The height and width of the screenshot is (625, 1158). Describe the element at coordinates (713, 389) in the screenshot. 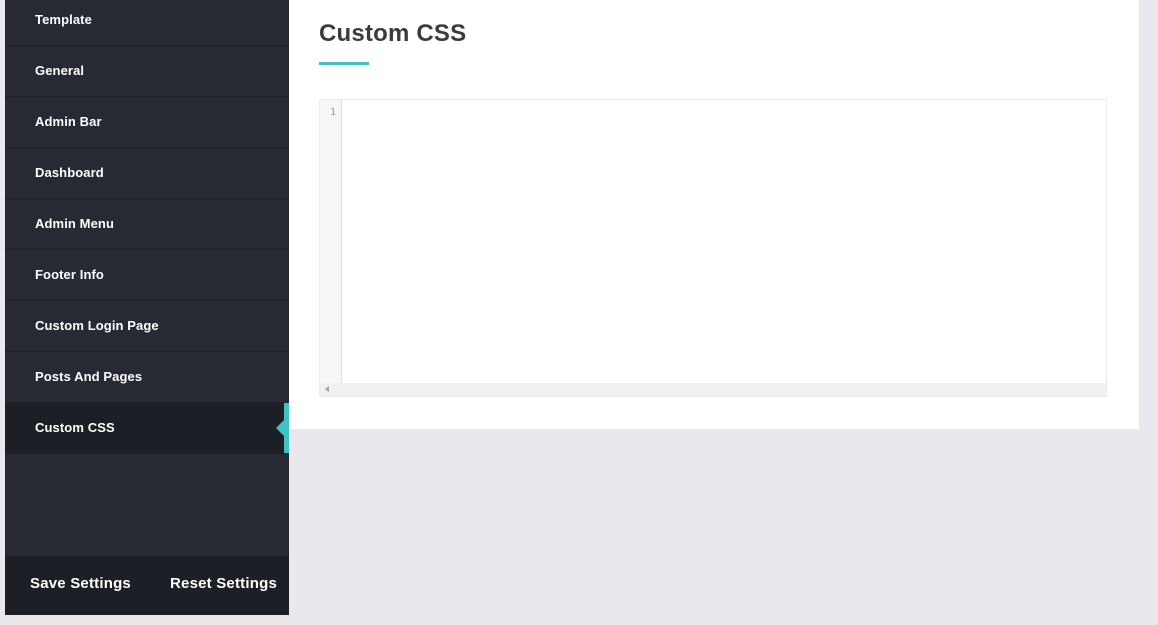

I see `horizontal-scrollbar` at that location.